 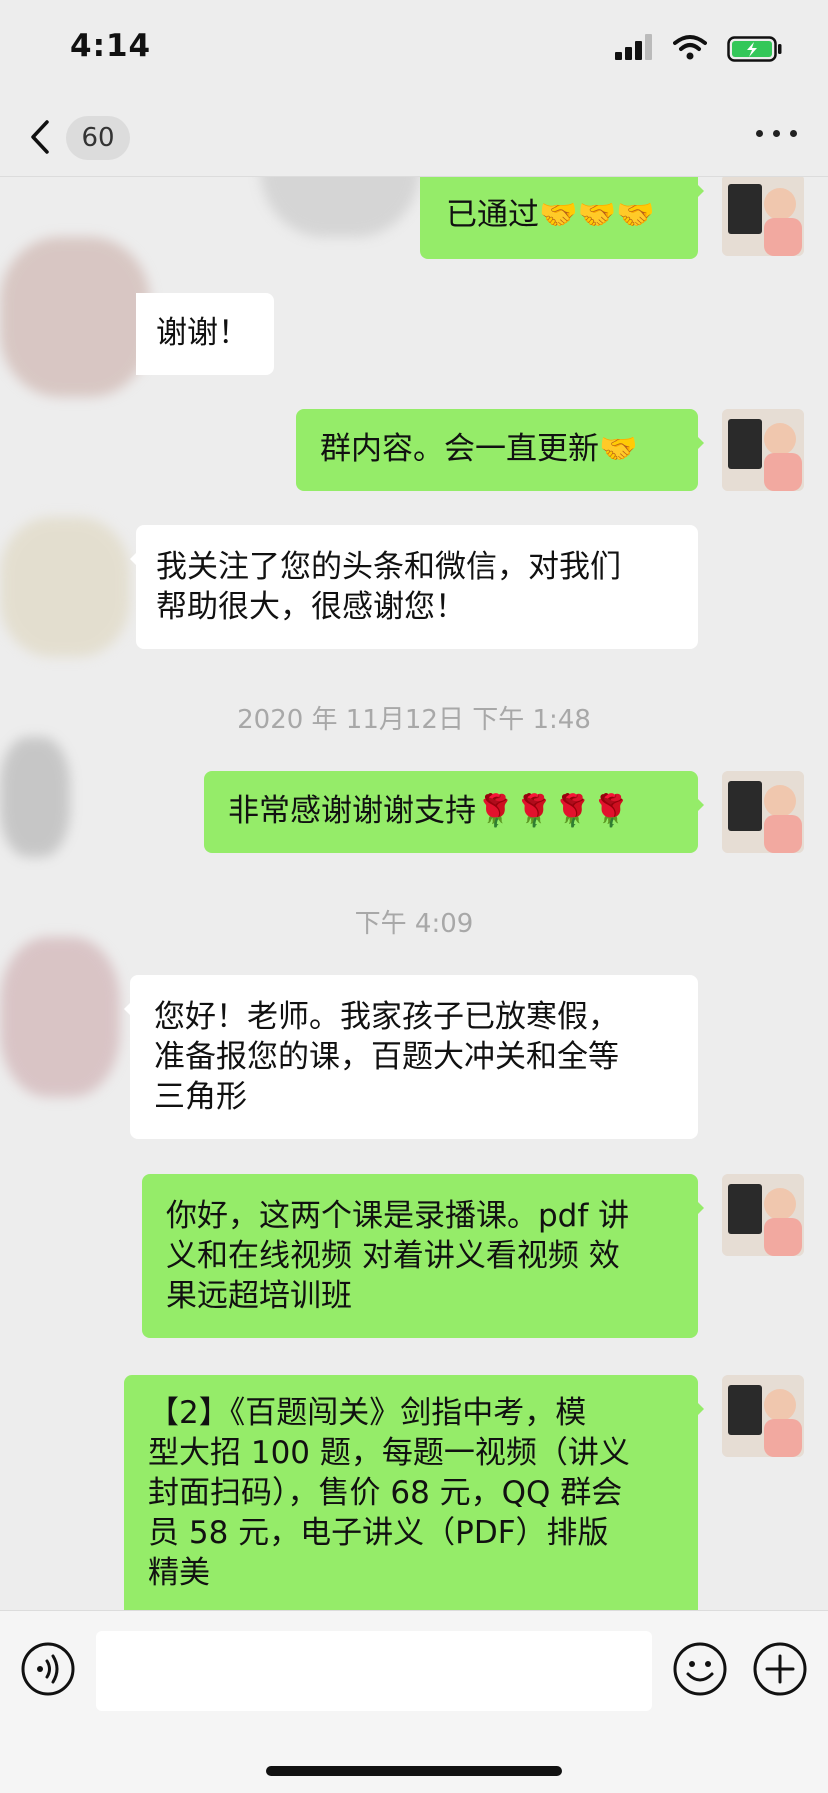 I want to click on plus-icon, so click(x=780, y=1669).